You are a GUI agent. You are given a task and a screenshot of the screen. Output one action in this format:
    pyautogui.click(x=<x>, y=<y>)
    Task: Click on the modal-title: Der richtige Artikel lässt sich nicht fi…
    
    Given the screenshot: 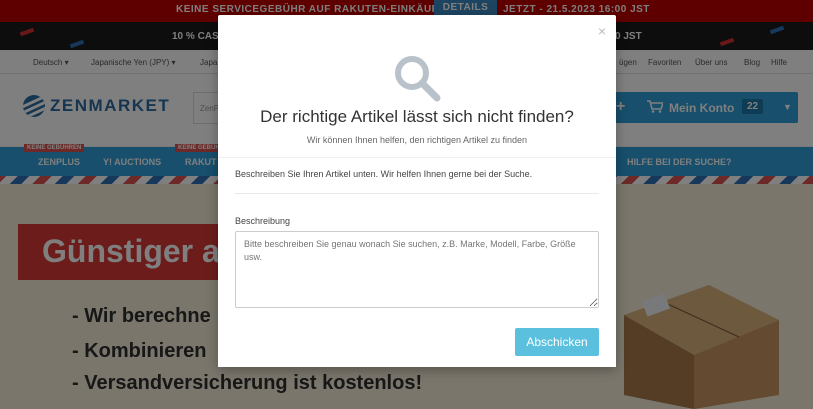 What is the action you would take?
    pyautogui.click(x=417, y=116)
    